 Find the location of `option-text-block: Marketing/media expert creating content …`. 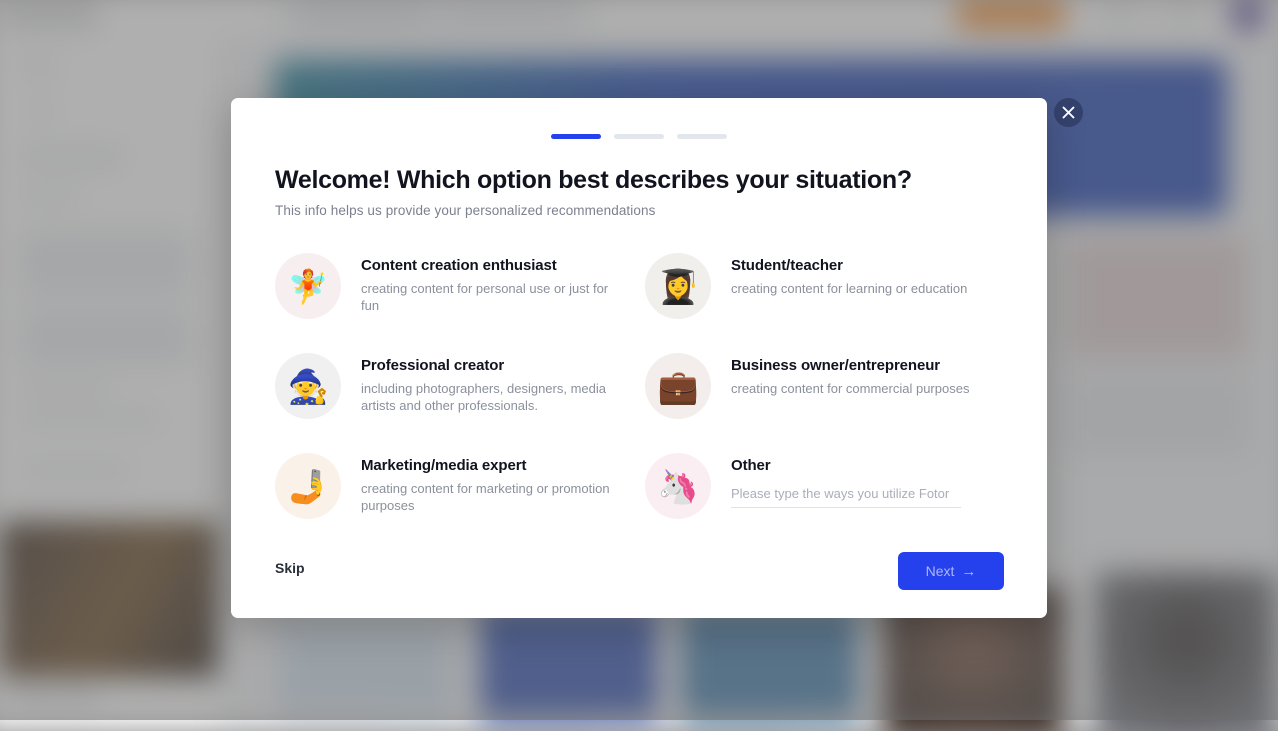

option-text-block: Marketing/media expert creating content … is located at coordinates (486, 482).